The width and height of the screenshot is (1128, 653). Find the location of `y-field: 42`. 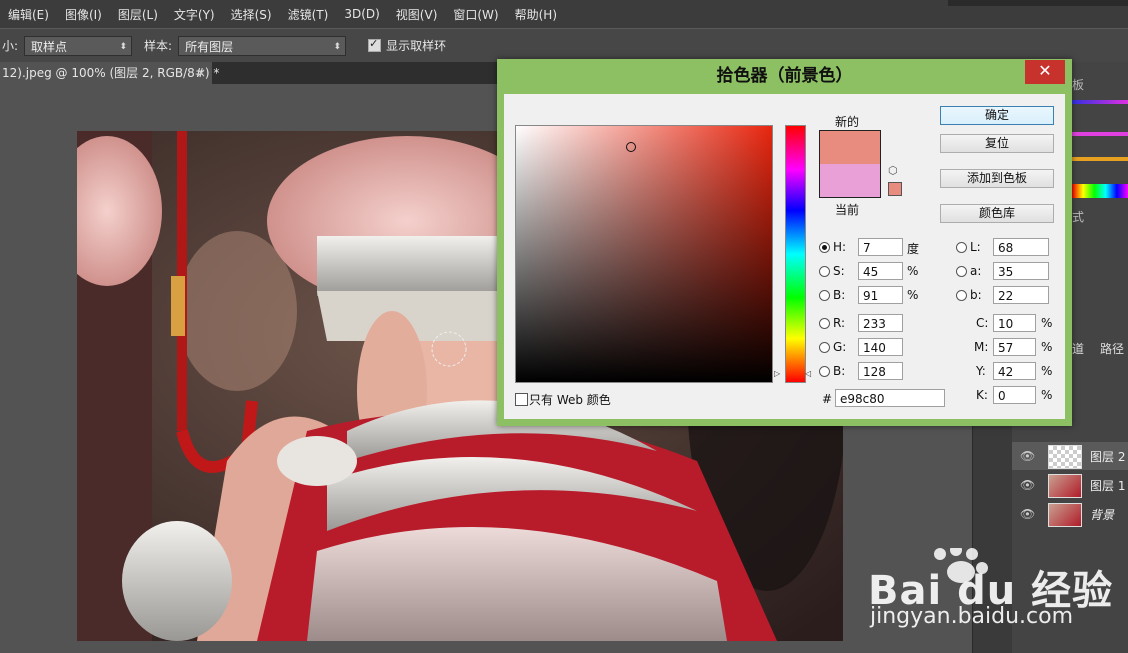

y-field: 42 is located at coordinates (1014, 371).